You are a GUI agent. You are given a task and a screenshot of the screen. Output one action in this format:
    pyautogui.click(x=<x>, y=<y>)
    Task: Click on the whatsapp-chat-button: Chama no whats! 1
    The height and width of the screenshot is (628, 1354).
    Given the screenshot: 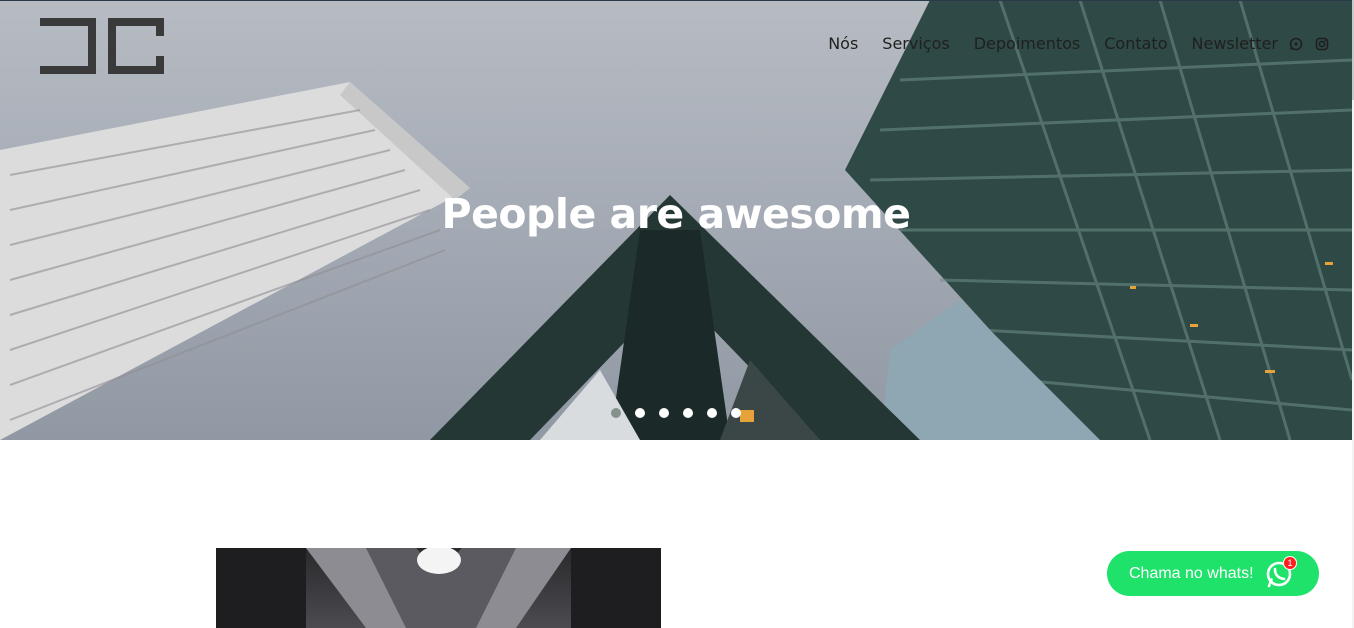 What is the action you would take?
    pyautogui.click(x=1213, y=573)
    